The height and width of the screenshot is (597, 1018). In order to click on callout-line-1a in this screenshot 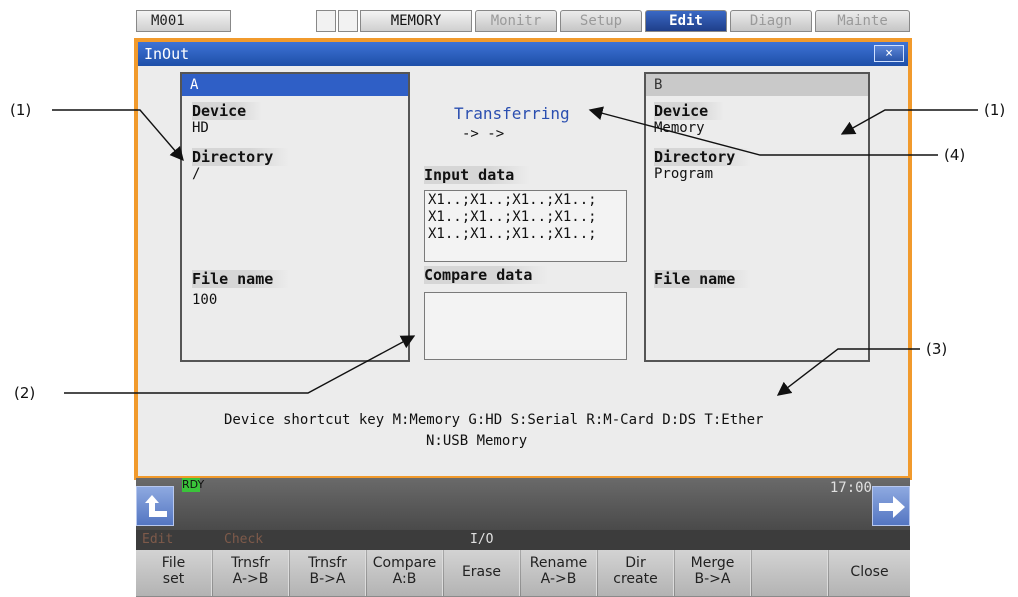, I will do `click(118, 135)`.